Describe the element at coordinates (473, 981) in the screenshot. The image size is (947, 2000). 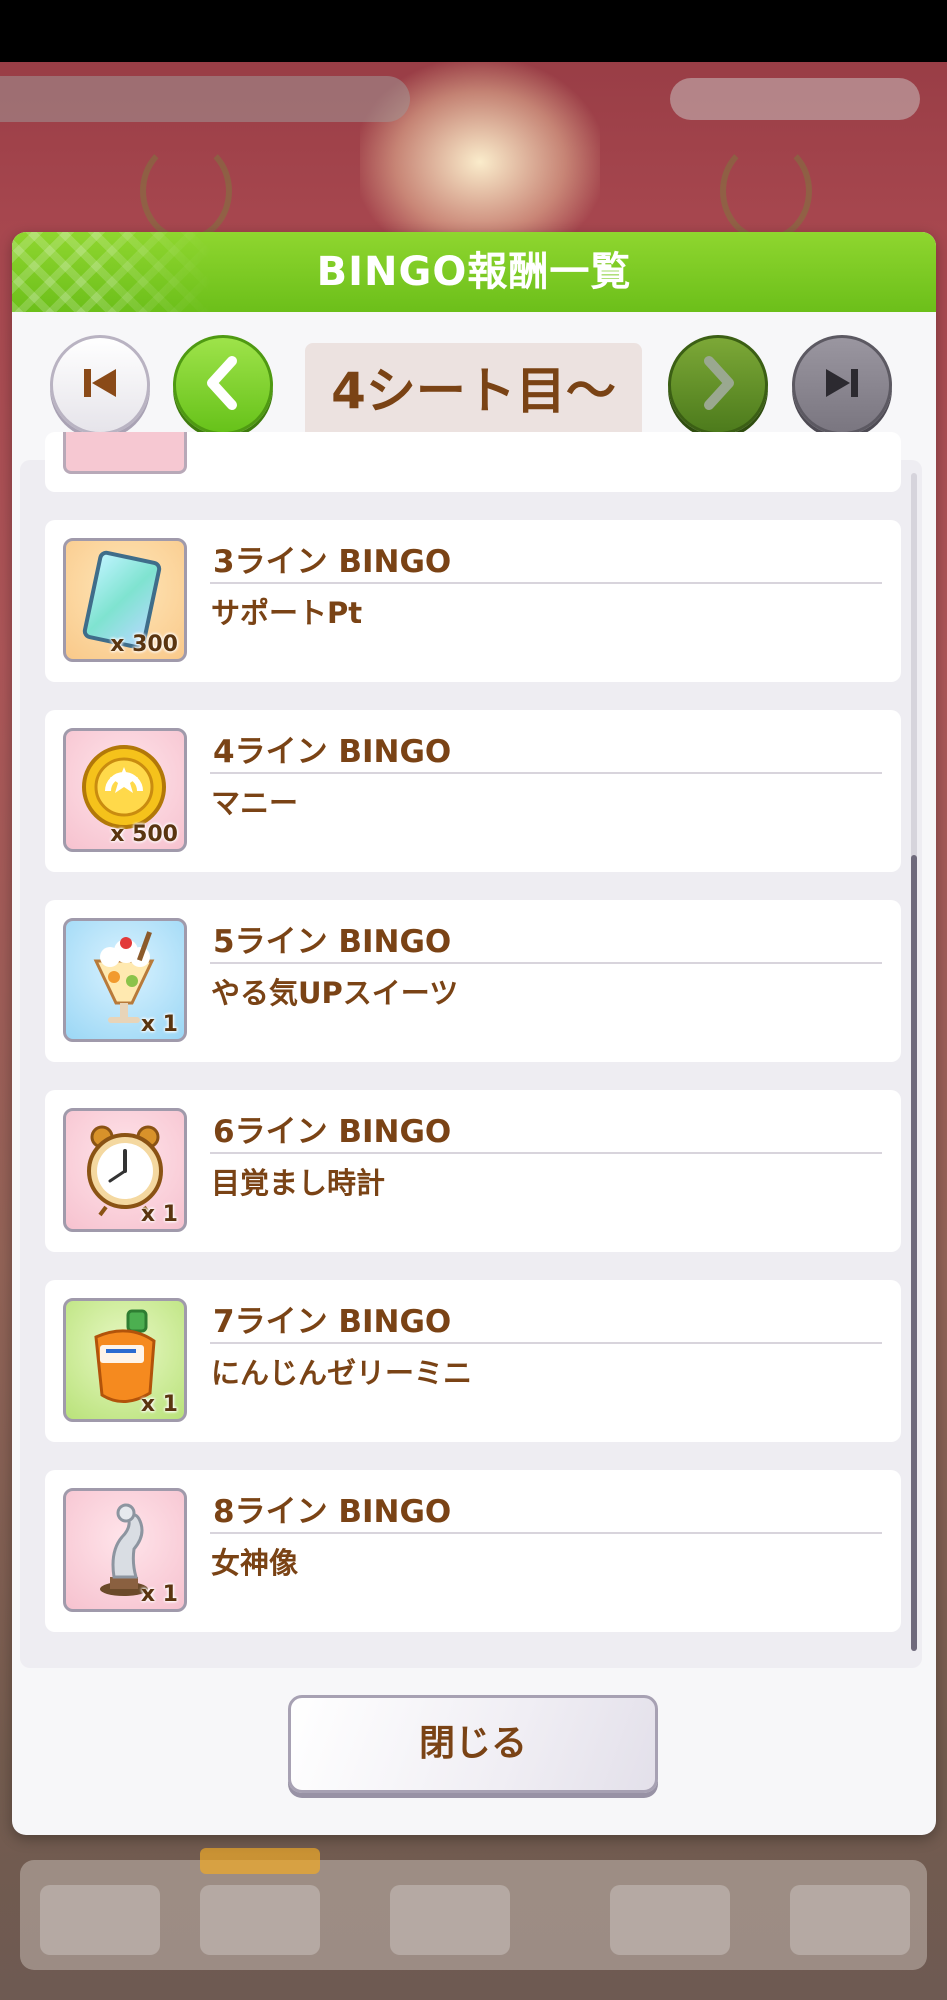
I see `list-item: x 1 5ライン BINGO やる気UPスイーツ` at that location.